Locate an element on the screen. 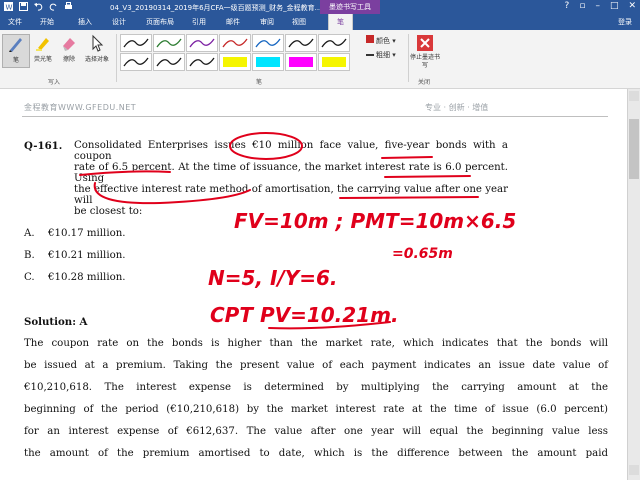 This screenshot has height=480, width=640. close-icon: ✕ is located at coordinates (632, 6).